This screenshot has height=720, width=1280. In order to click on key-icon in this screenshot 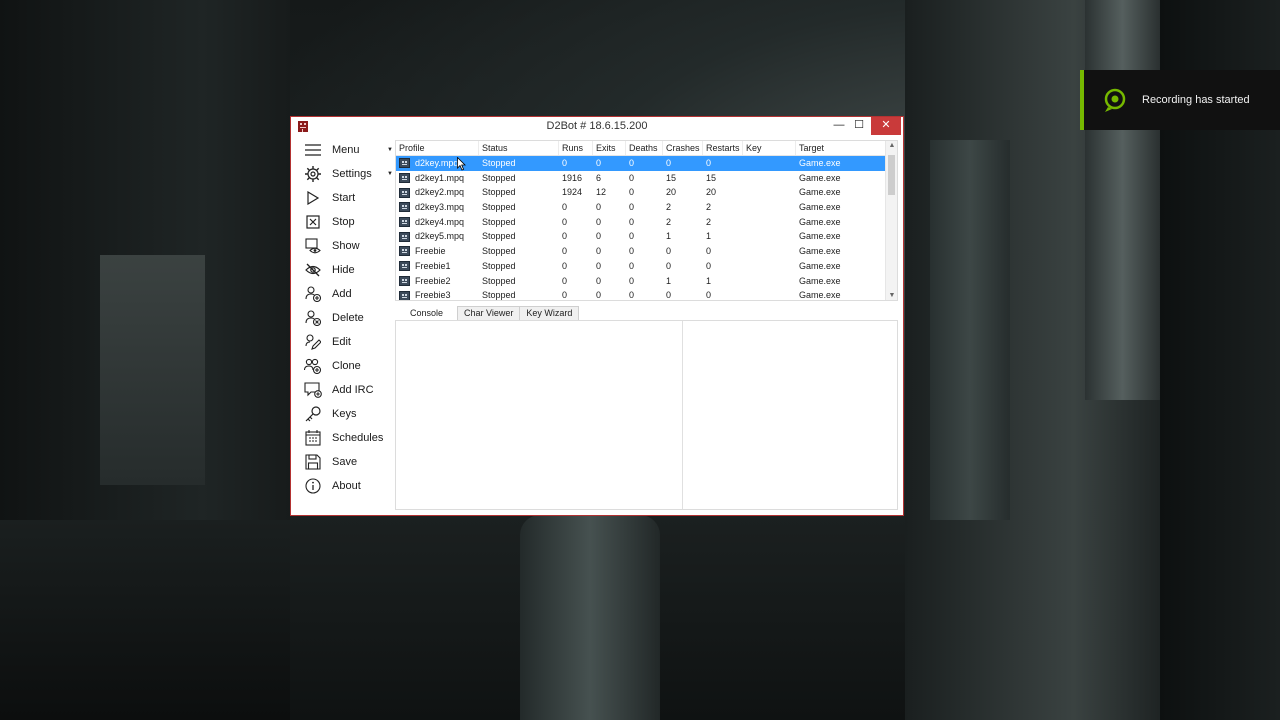, I will do `click(313, 414)`.